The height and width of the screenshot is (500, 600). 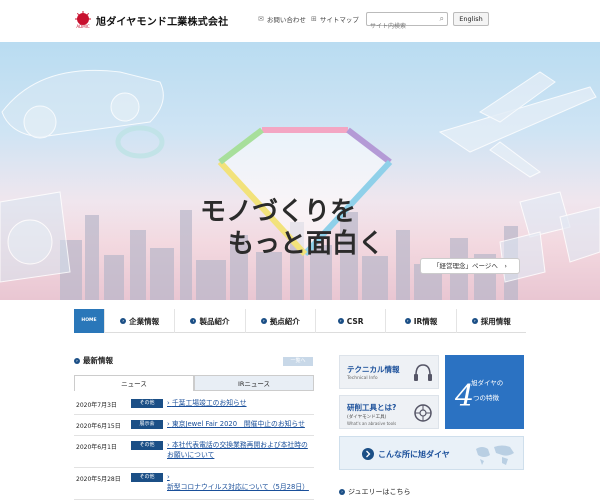 I want to click on news-title-link: › 東京Jewel Fair 2020 開催中止のお知らせ, so click(x=240, y=424).